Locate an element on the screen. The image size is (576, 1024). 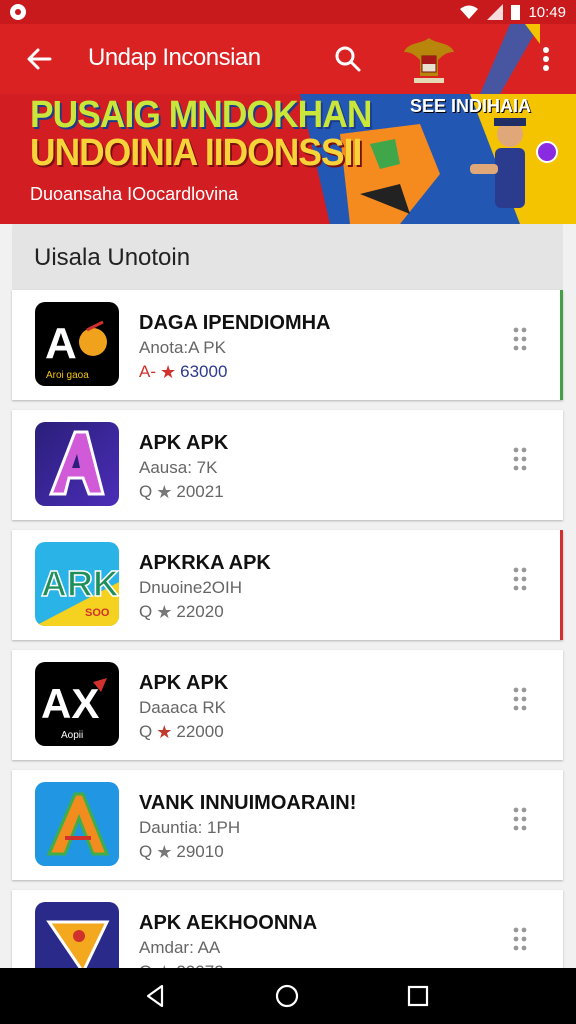
app-title: APKRKA APK is located at coordinates (205, 563).